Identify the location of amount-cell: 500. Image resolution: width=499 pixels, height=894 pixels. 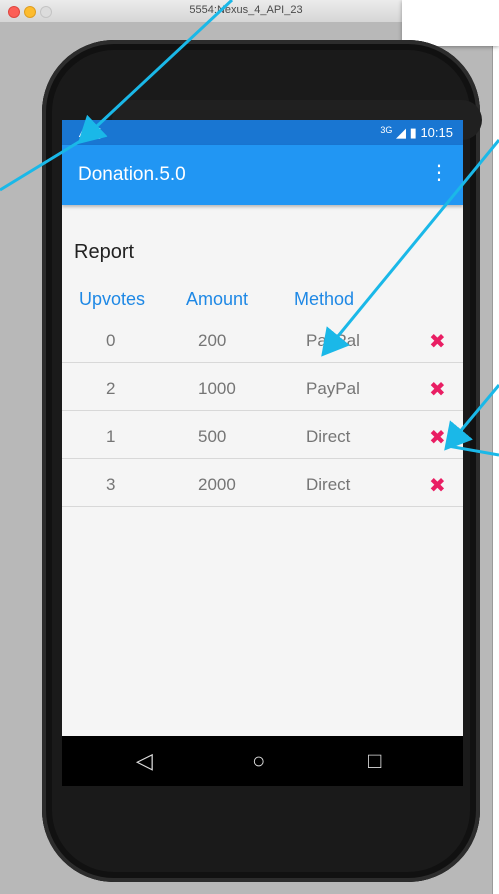
(212, 436).